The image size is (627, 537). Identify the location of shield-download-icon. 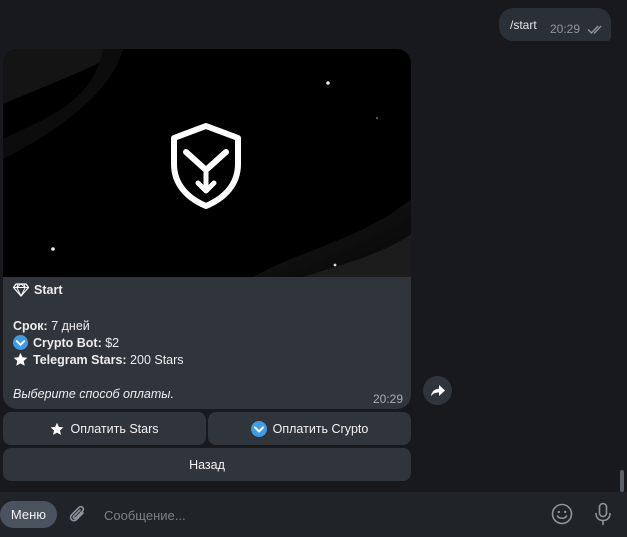
(206, 166).